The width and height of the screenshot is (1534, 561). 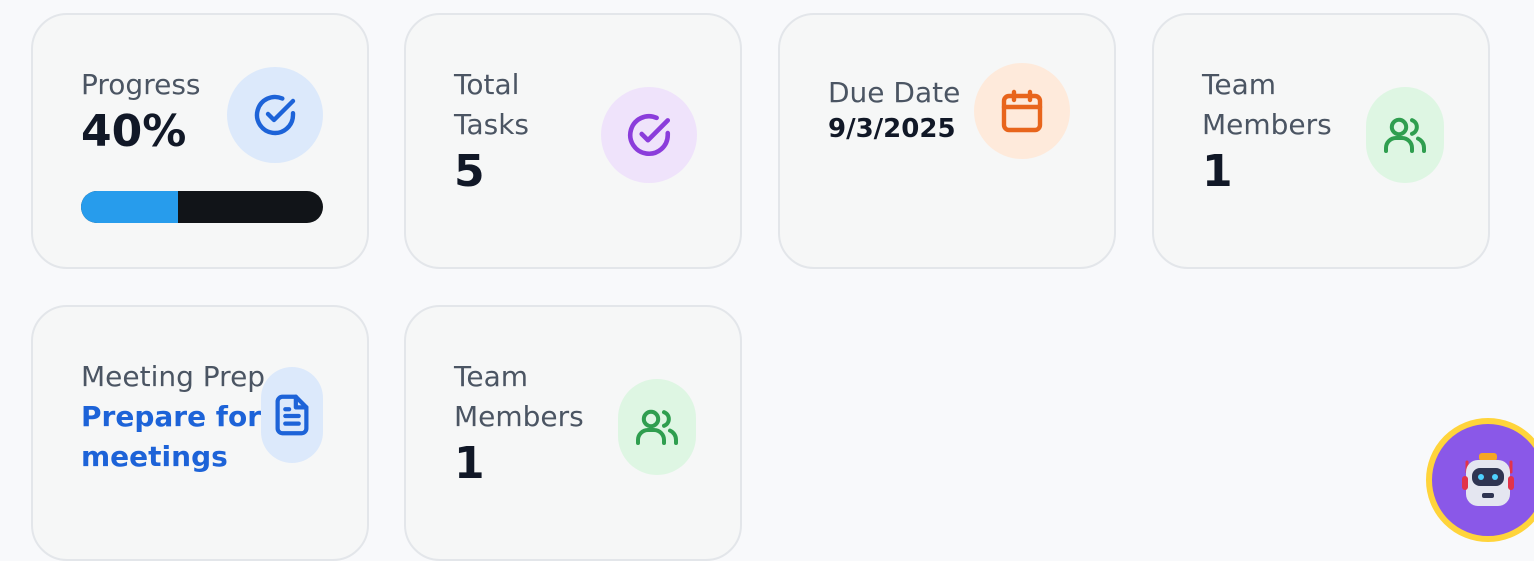 I want to click on due-date-value: 9/3/2025, so click(x=892, y=129).